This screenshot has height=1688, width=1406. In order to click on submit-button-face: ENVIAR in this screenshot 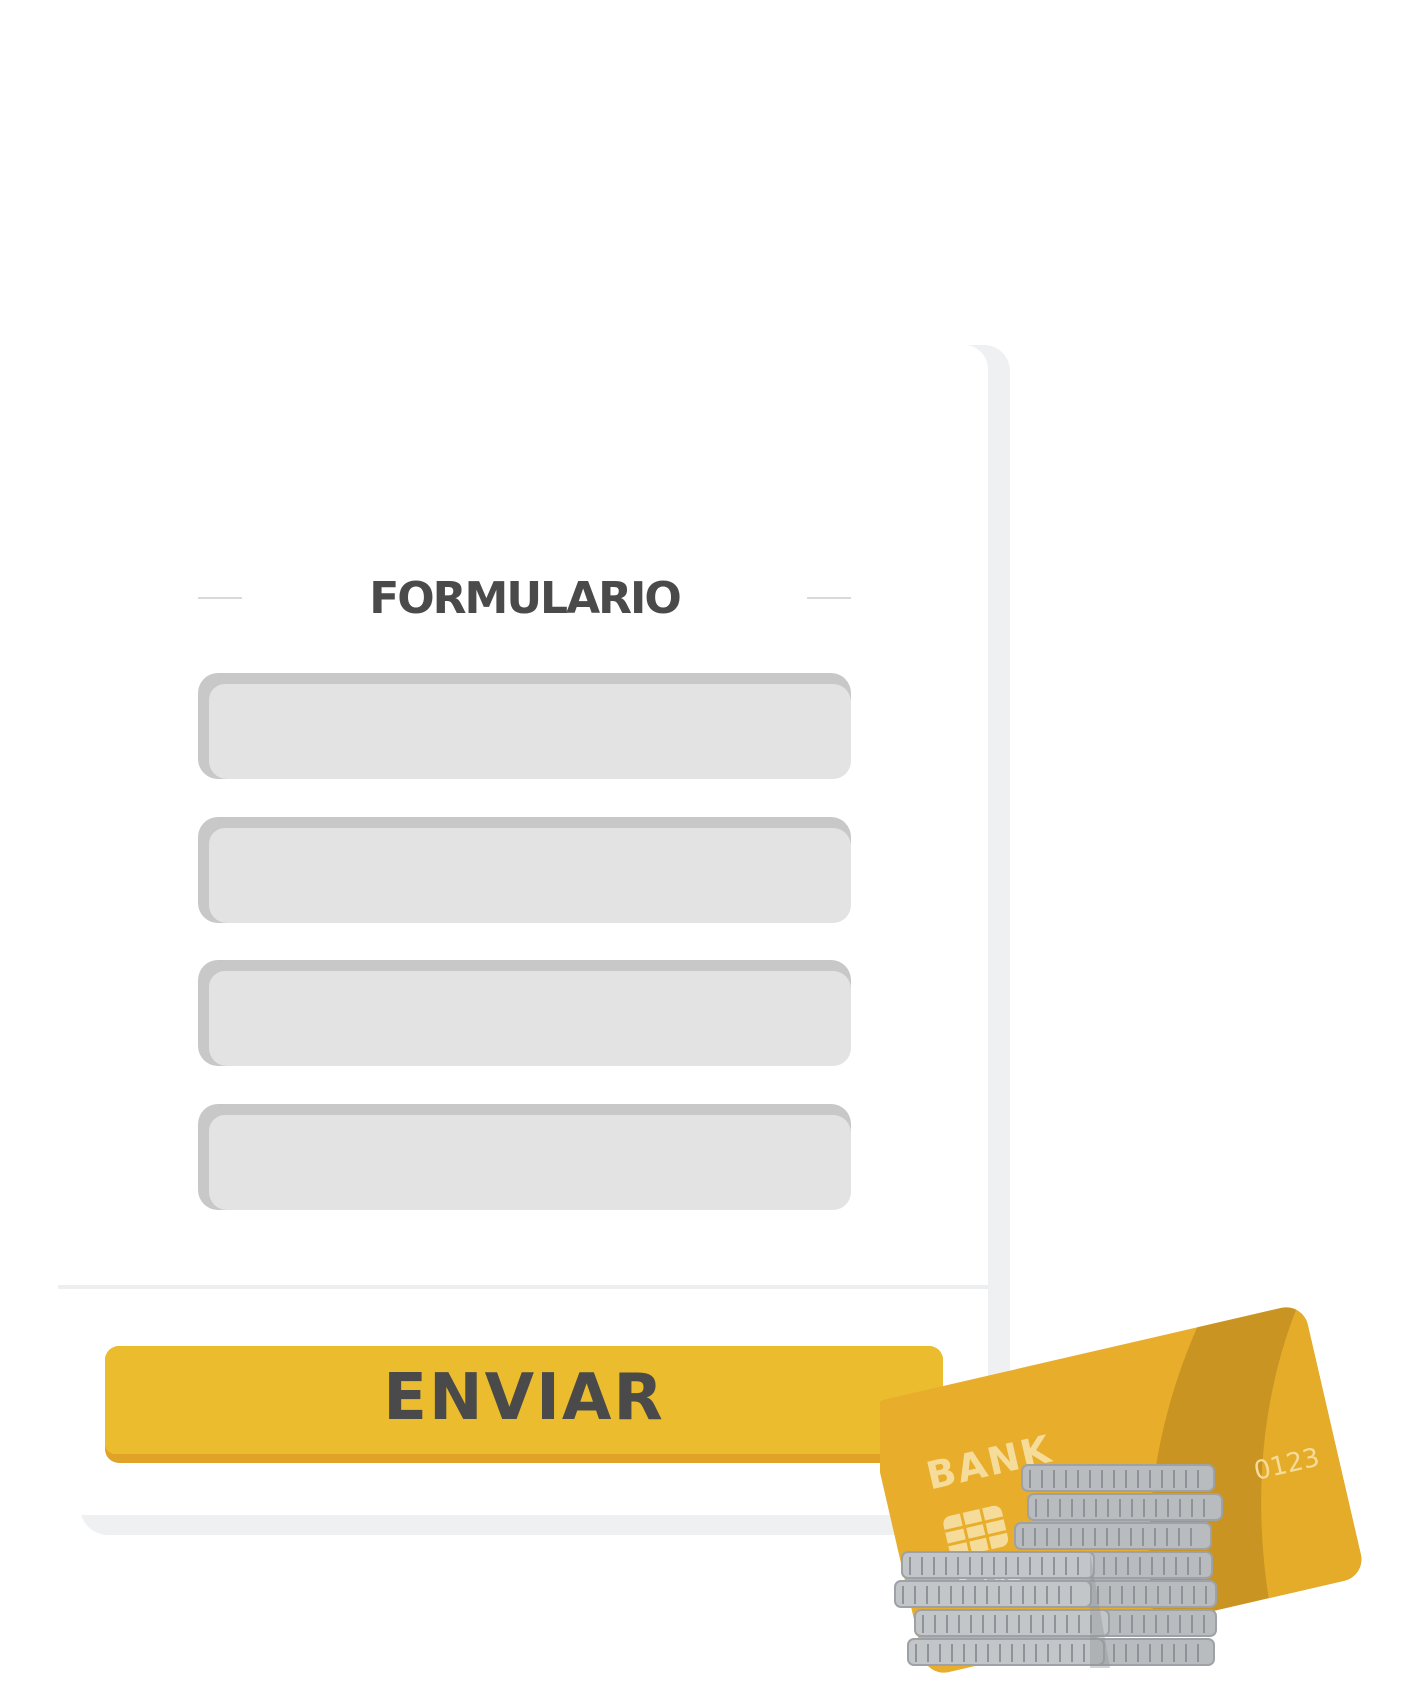, I will do `click(524, 1400)`.